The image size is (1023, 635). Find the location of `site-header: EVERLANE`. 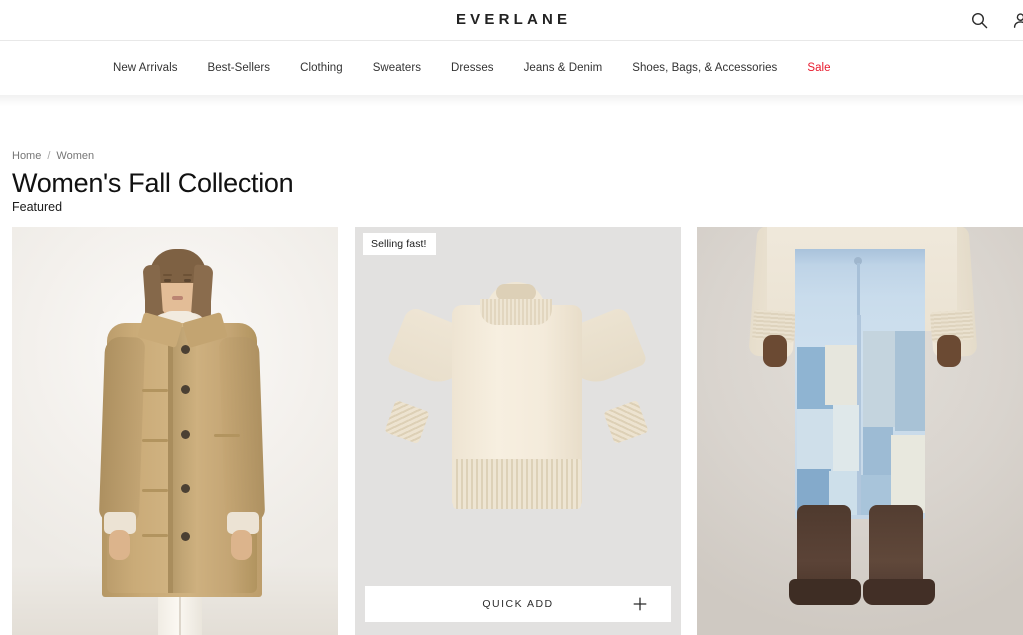

site-header: EVERLANE is located at coordinates (511, 20).